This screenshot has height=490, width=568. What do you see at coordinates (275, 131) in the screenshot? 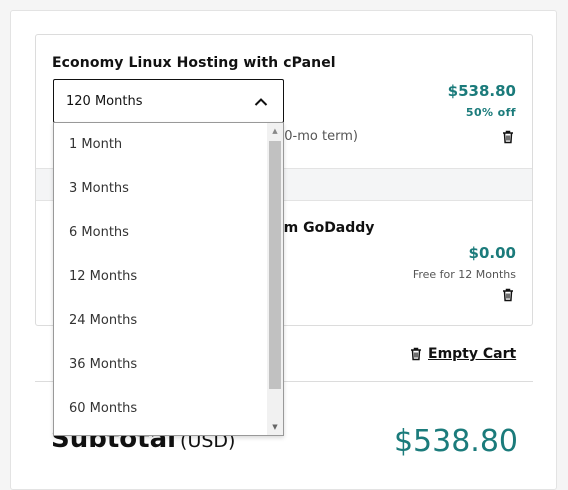
I see `scroll-up-arrow-icon: ▲` at bounding box center [275, 131].